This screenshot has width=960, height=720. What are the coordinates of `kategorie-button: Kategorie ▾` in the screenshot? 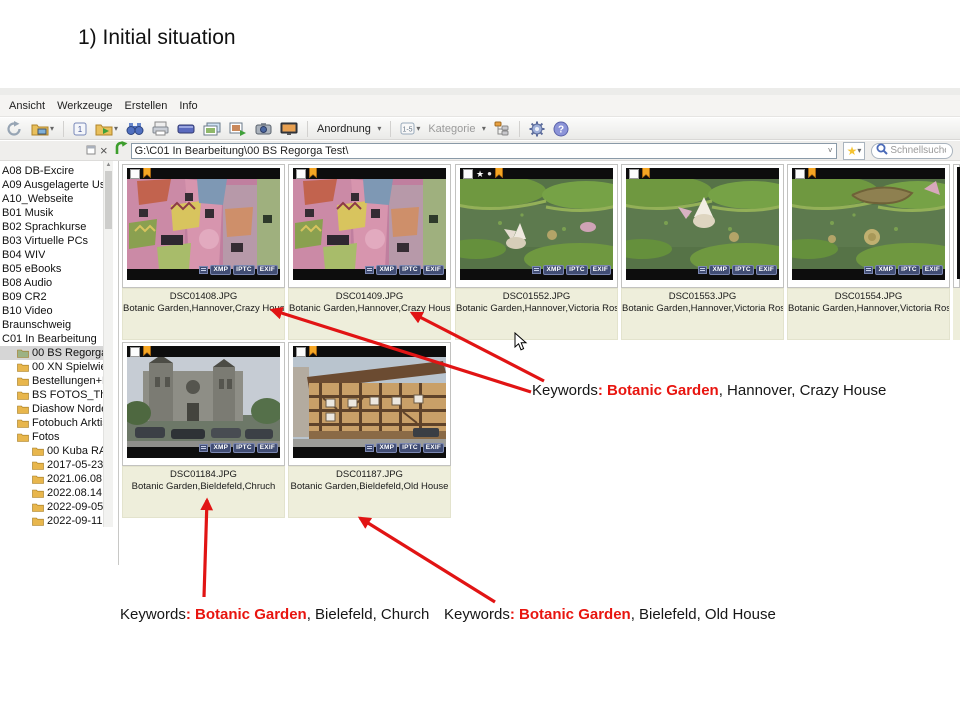 It's located at (457, 129).